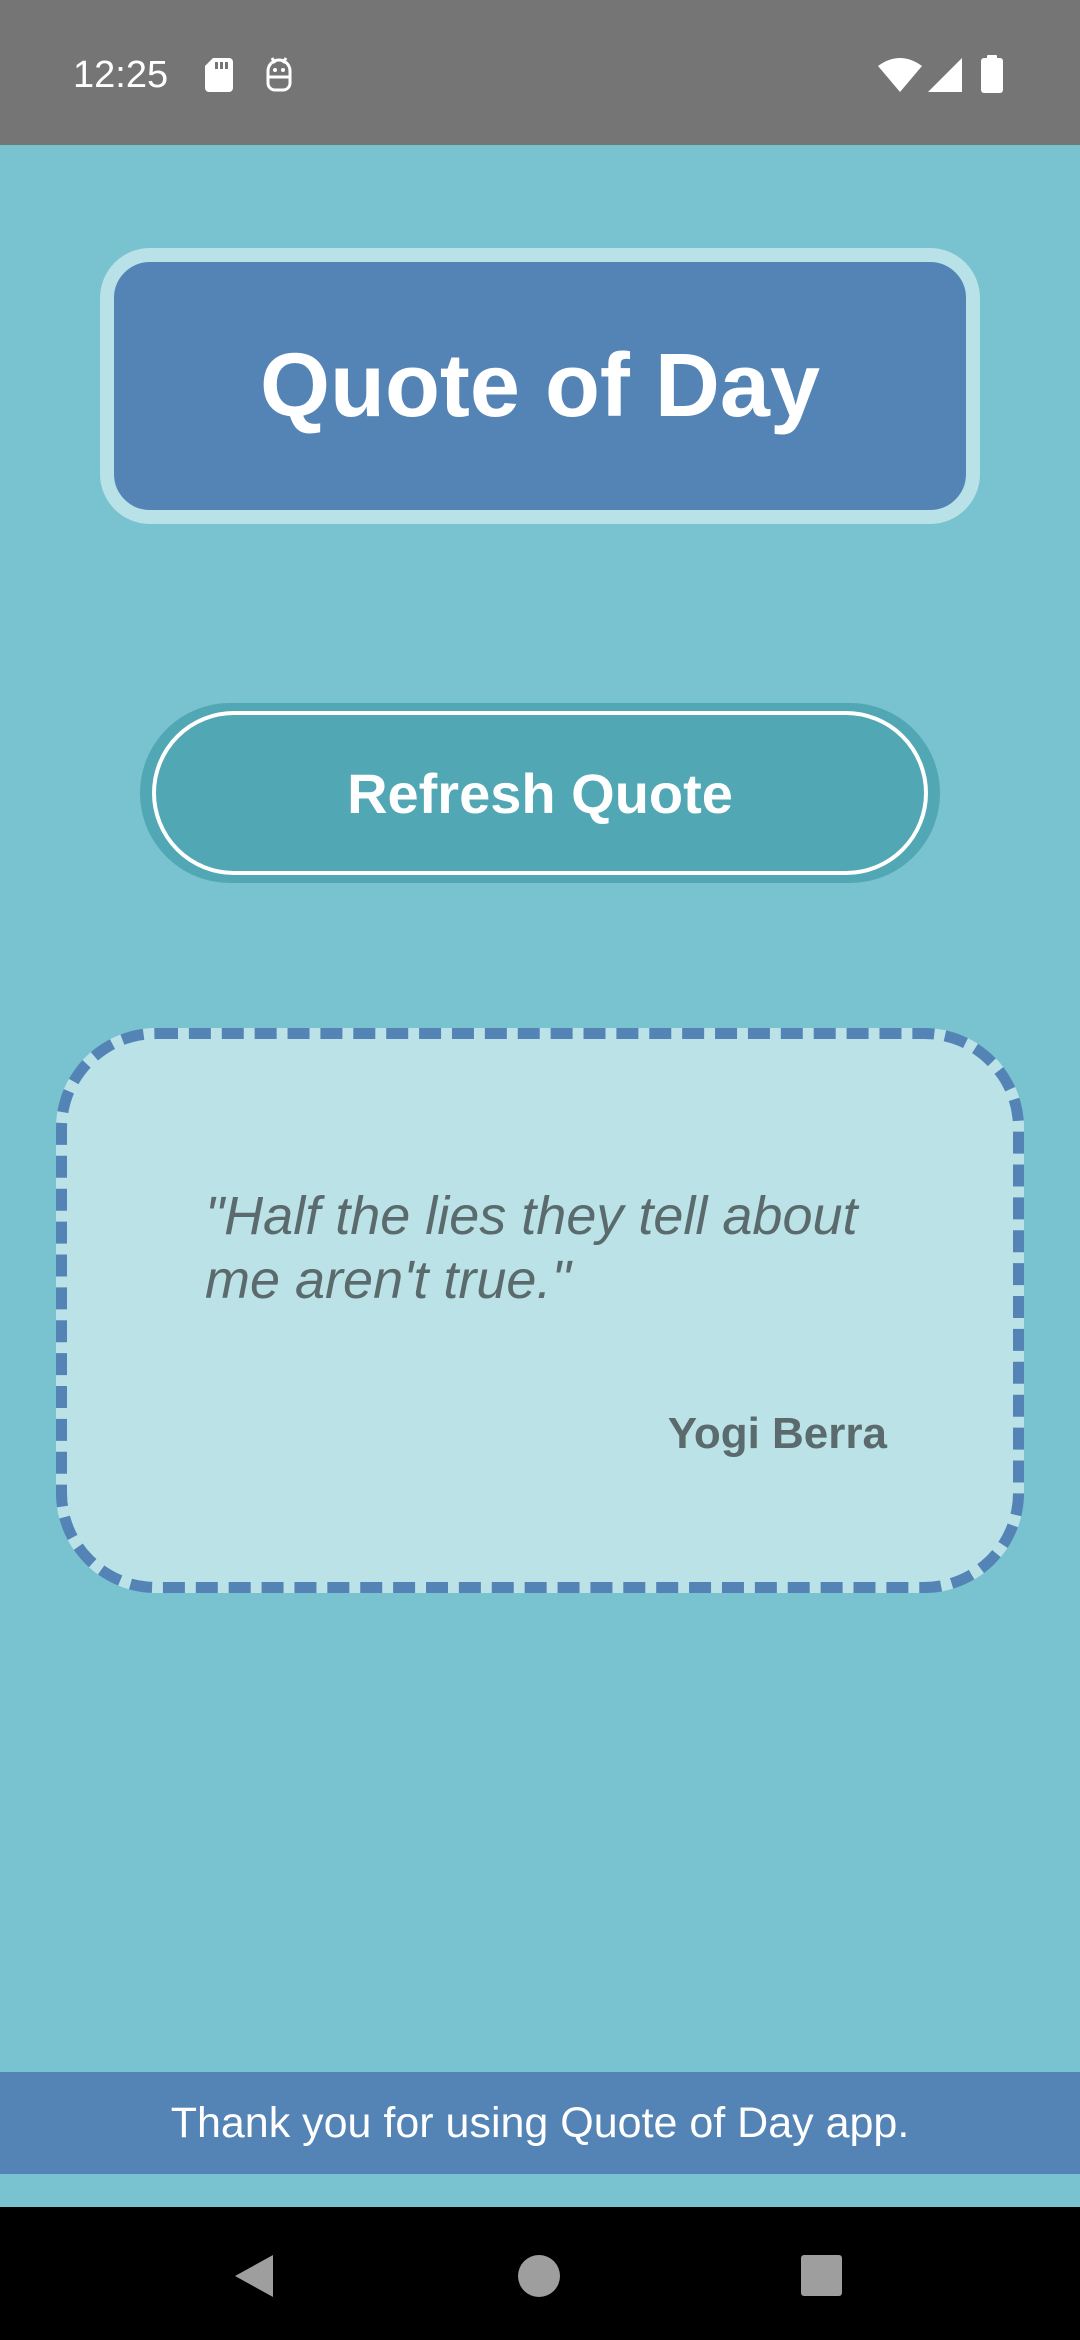  What do you see at coordinates (777, 1433) in the screenshot?
I see `quote-author: Yogi Berra` at bounding box center [777, 1433].